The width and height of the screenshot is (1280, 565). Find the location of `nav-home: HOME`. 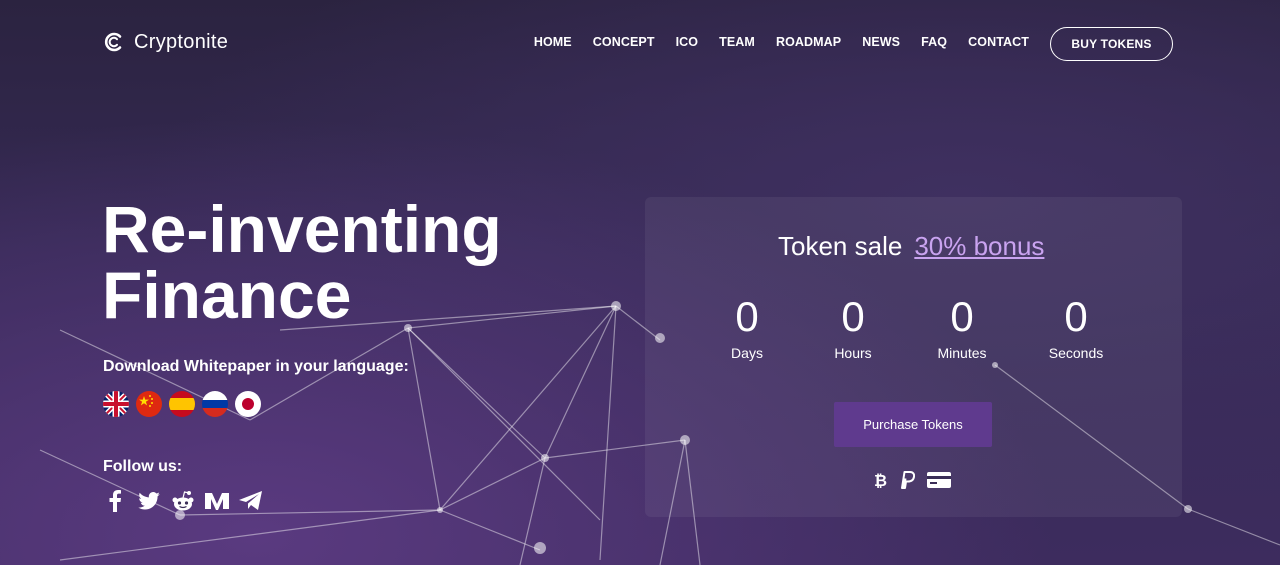

nav-home: HOME is located at coordinates (553, 42).